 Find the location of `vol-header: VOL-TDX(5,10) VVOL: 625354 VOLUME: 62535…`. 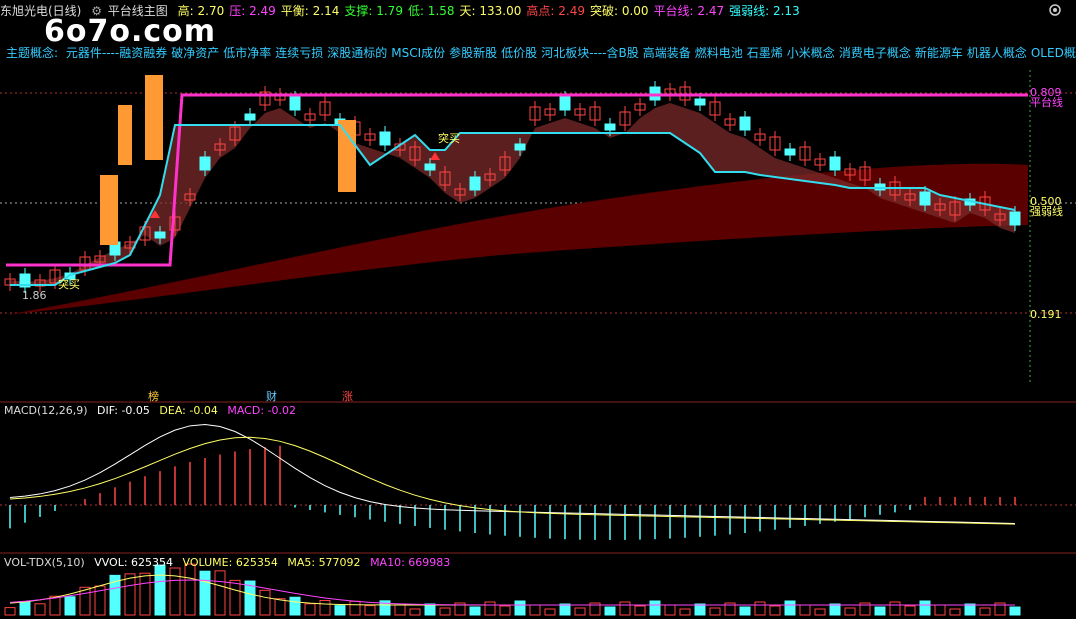

vol-header: VOL-TDX(5,10) VVOL: 625354 VOLUME: 62535… is located at coordinates (230, 562).